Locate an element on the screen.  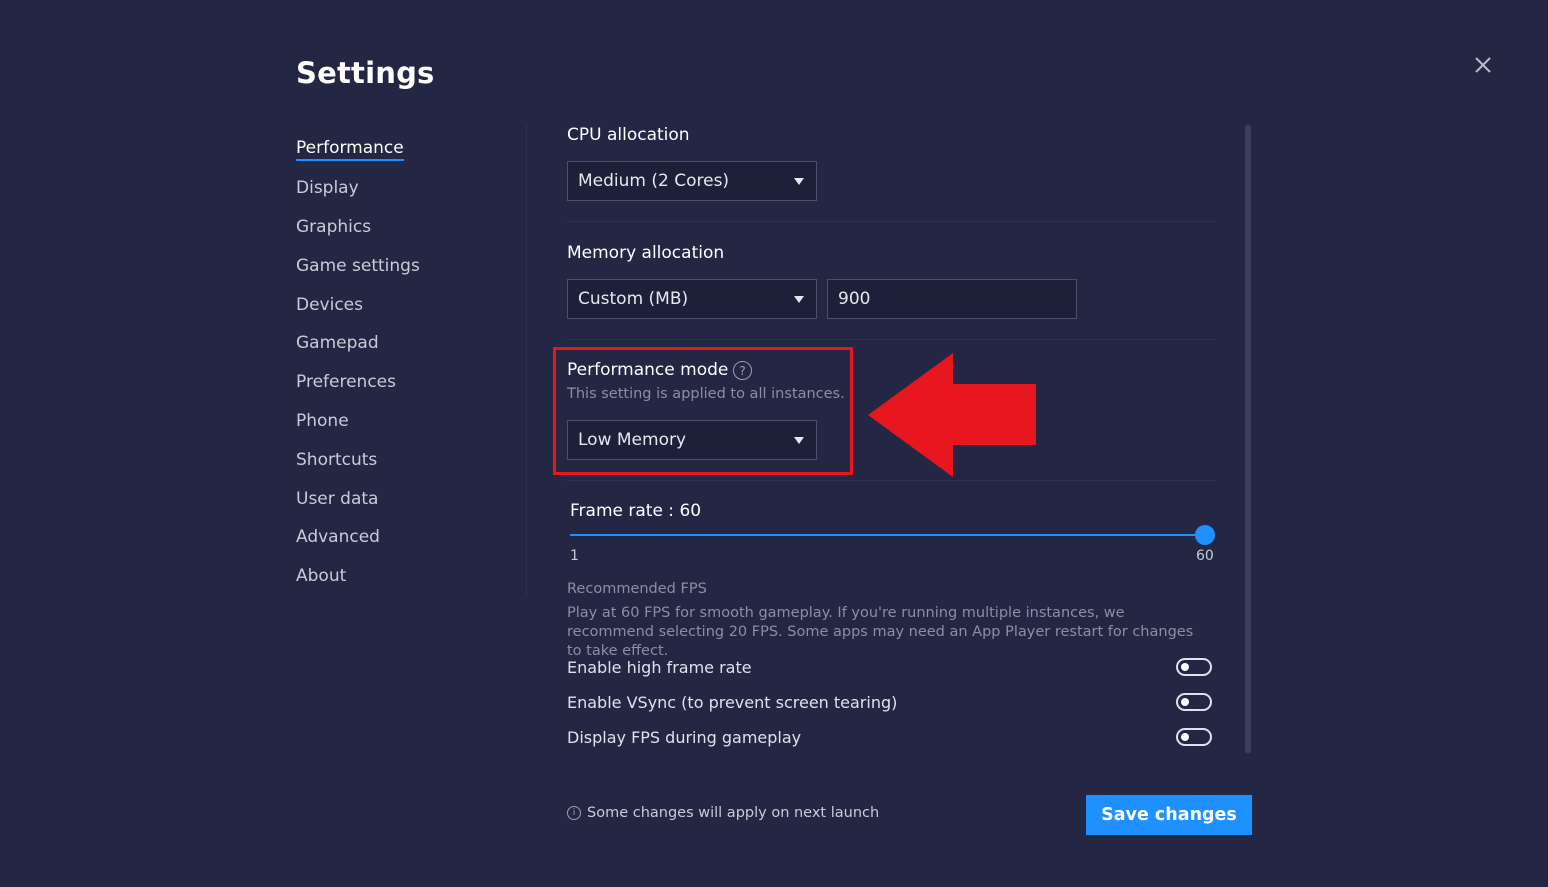
sidebar-item-label: About is located at coordinates (321, 576).